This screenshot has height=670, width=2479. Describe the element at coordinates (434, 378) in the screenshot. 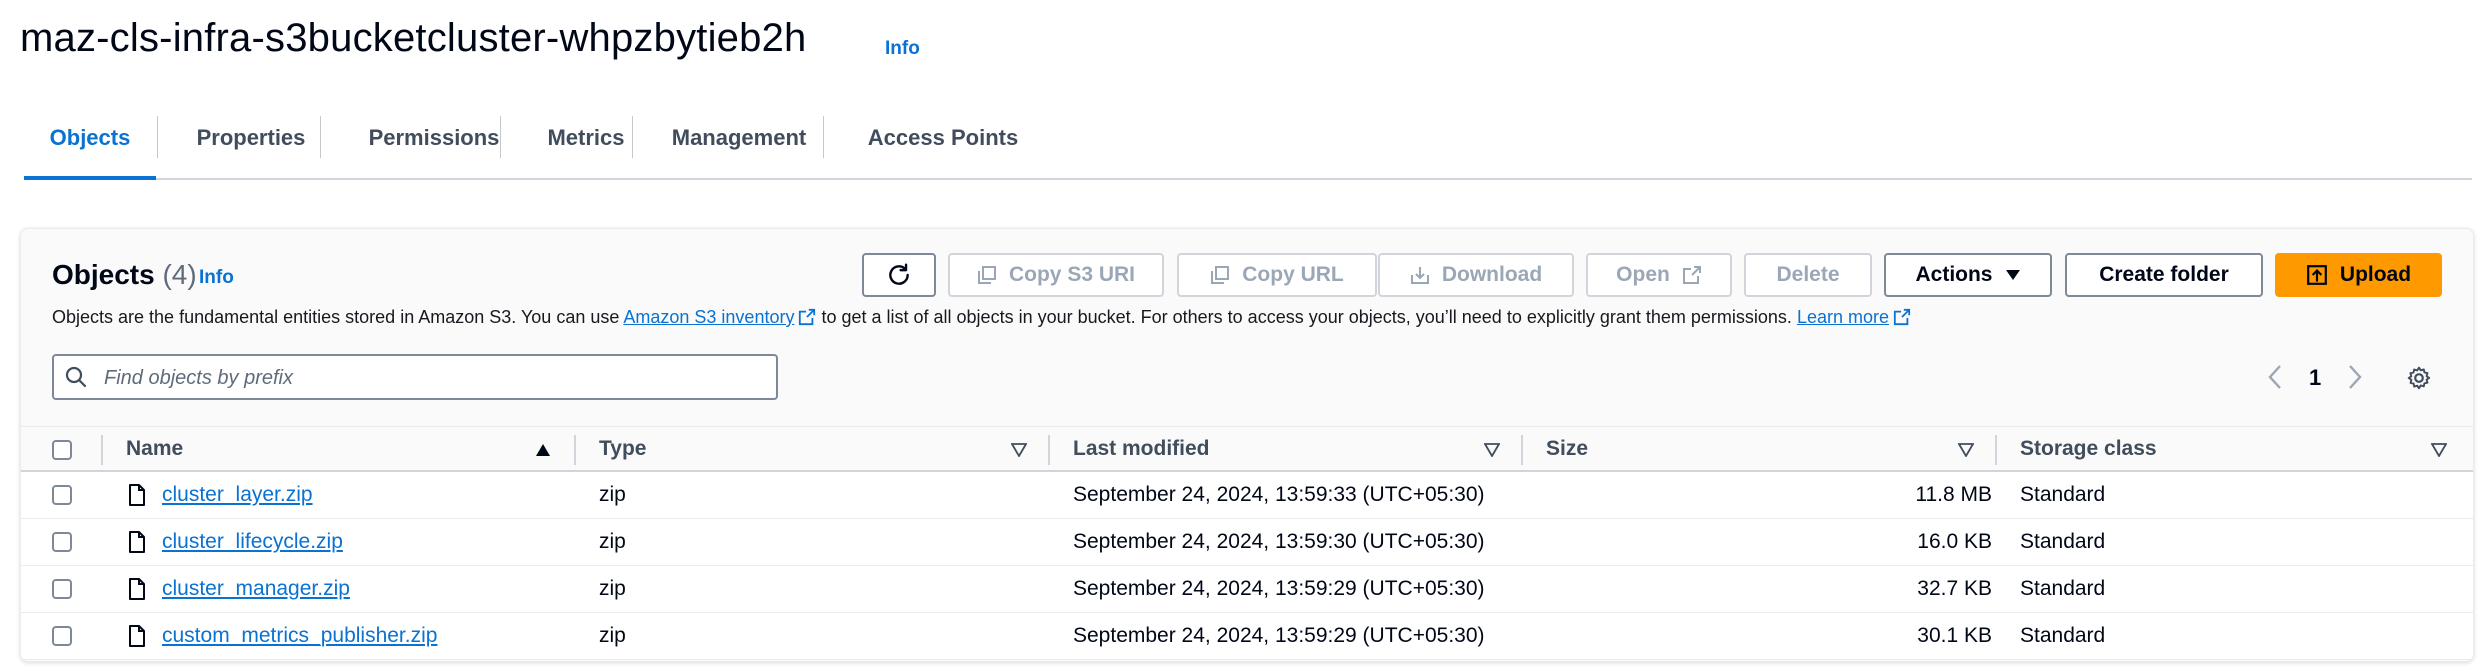

I see `search-input` at that location.